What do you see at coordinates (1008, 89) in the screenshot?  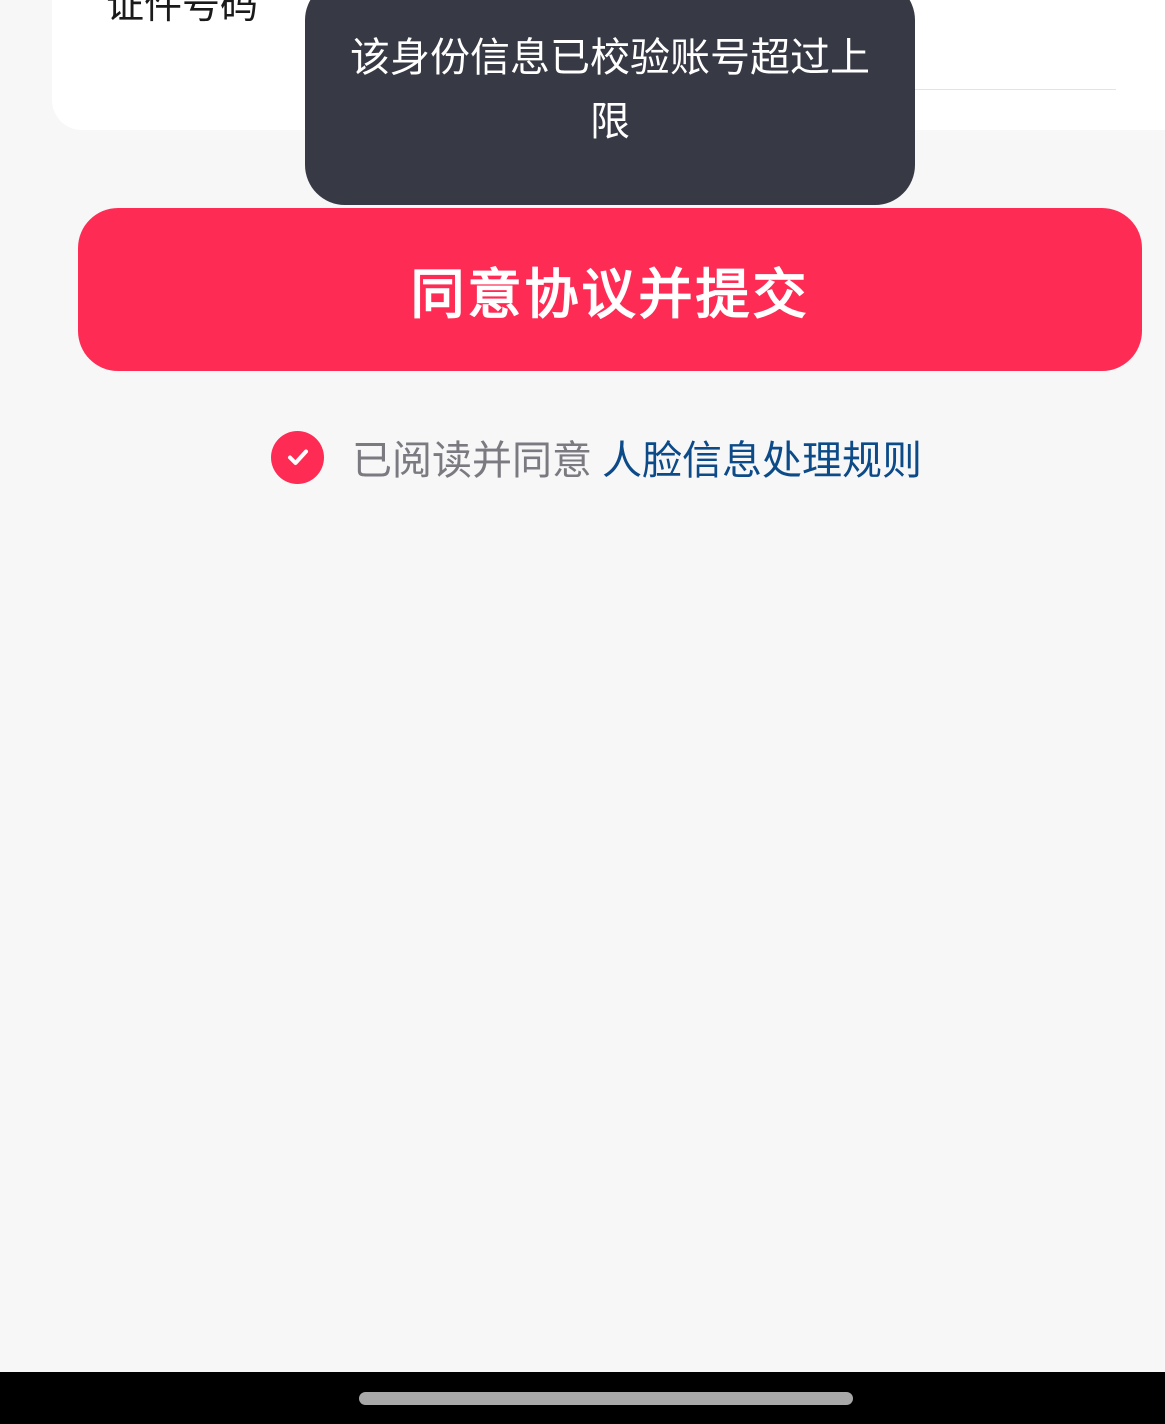 I see `field-divider` at bounding box center [1008, 89].